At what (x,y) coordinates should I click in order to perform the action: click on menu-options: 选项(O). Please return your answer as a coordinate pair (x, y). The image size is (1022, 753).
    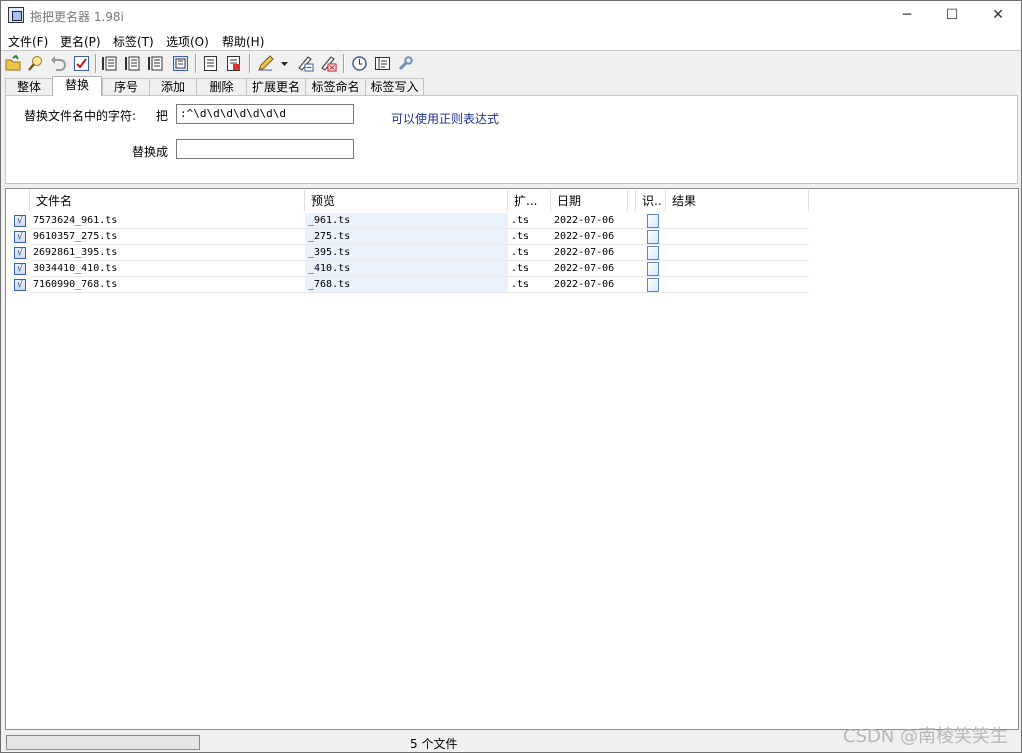
    Looking at the image, I should click on (187, 41).